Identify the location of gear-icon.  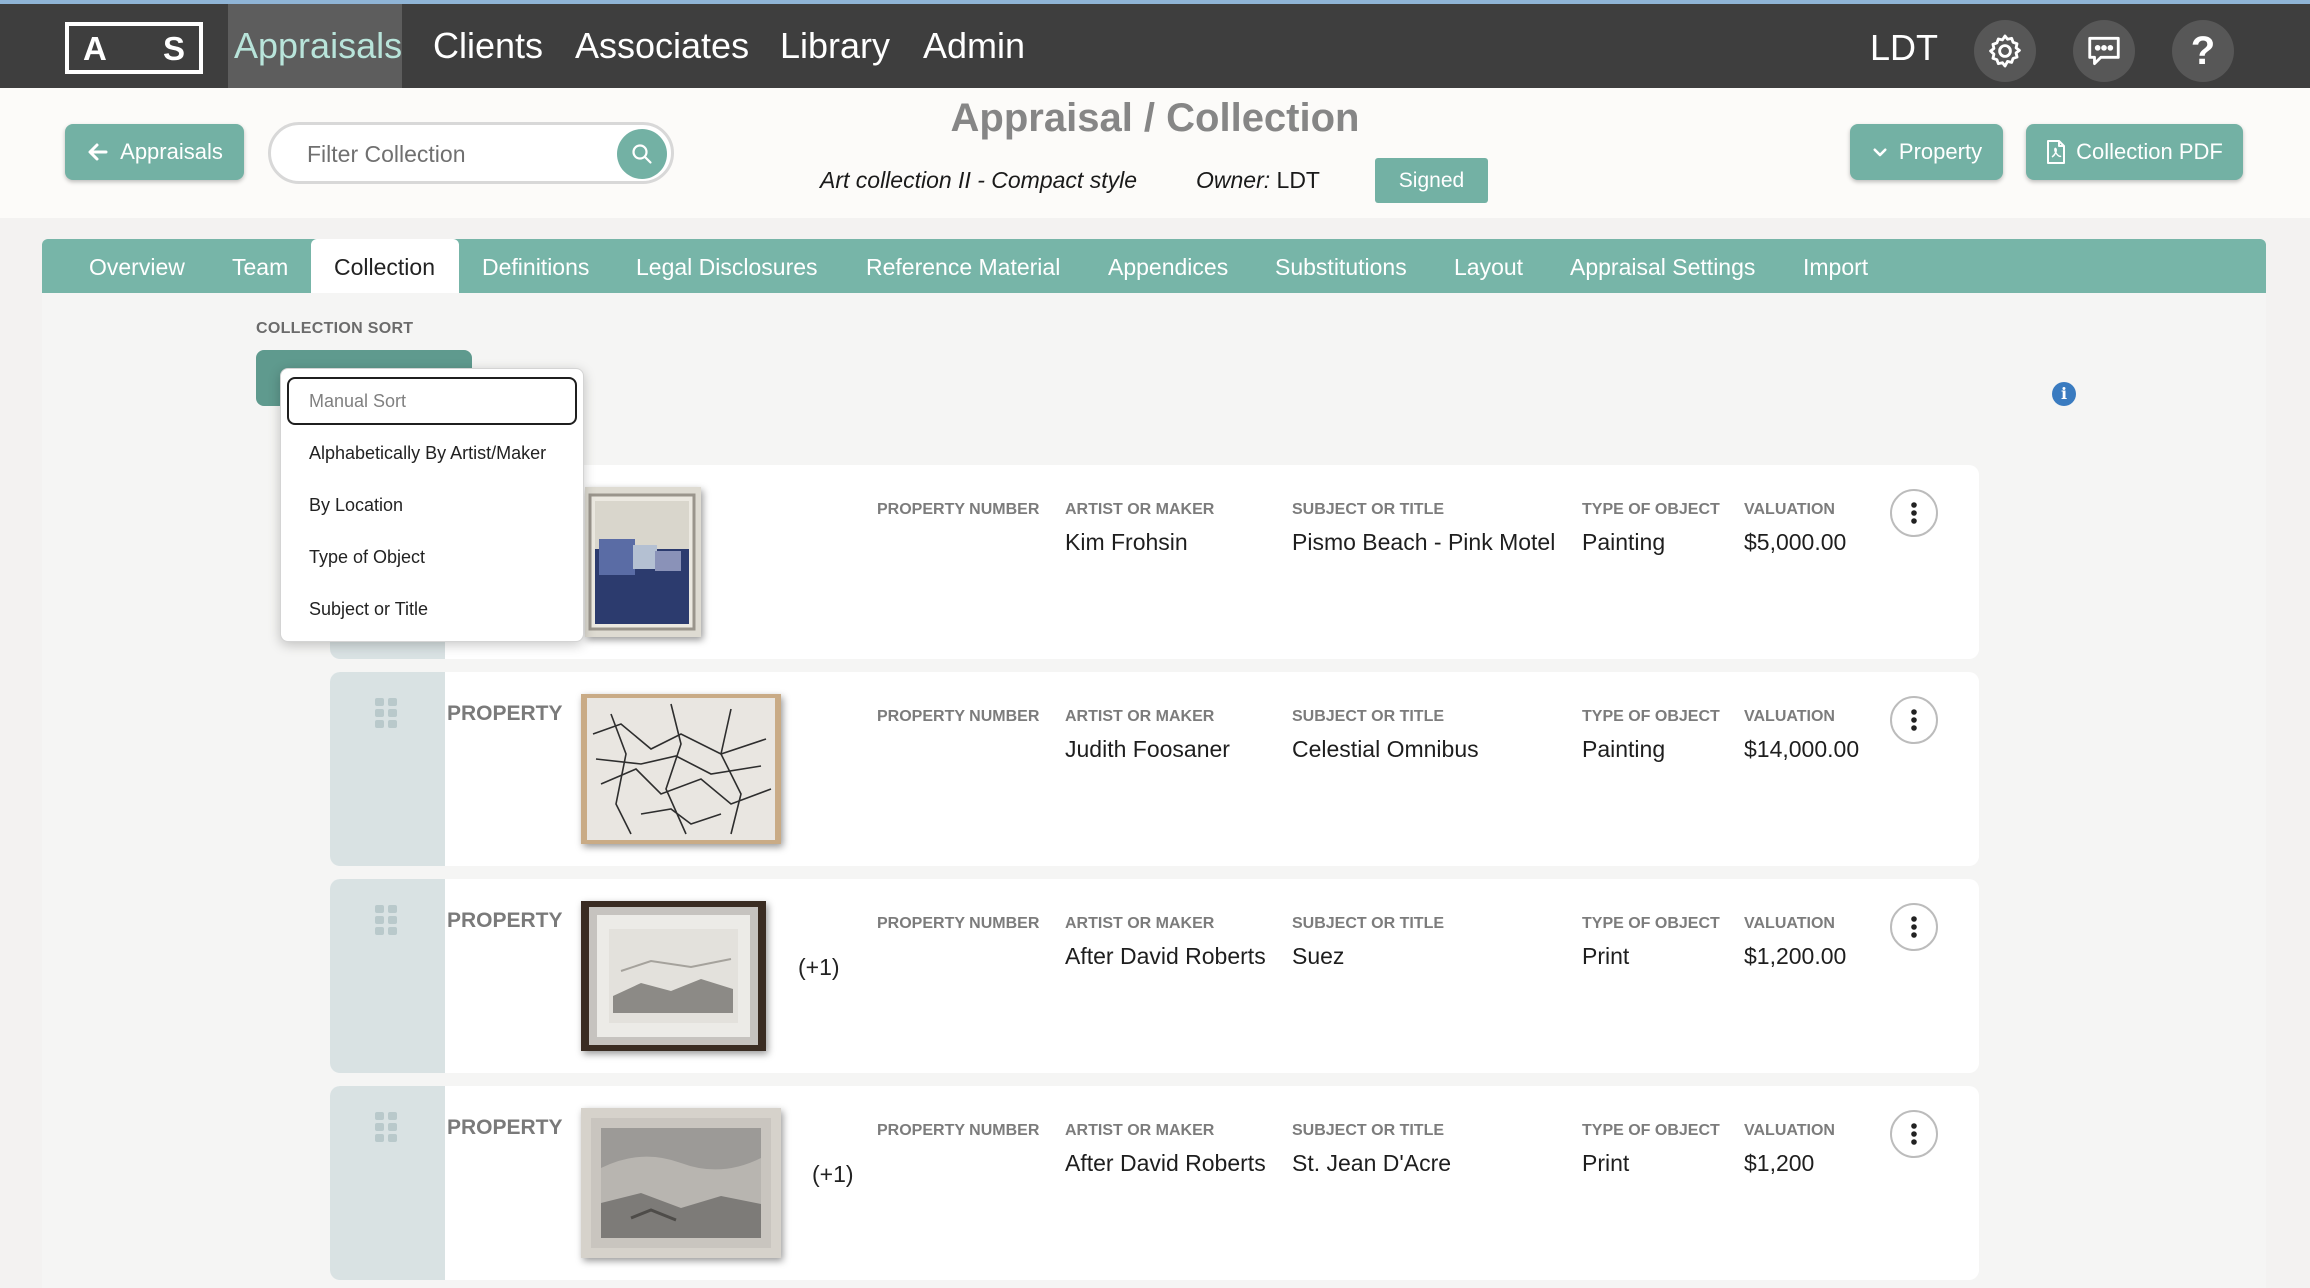
(2005, 51).